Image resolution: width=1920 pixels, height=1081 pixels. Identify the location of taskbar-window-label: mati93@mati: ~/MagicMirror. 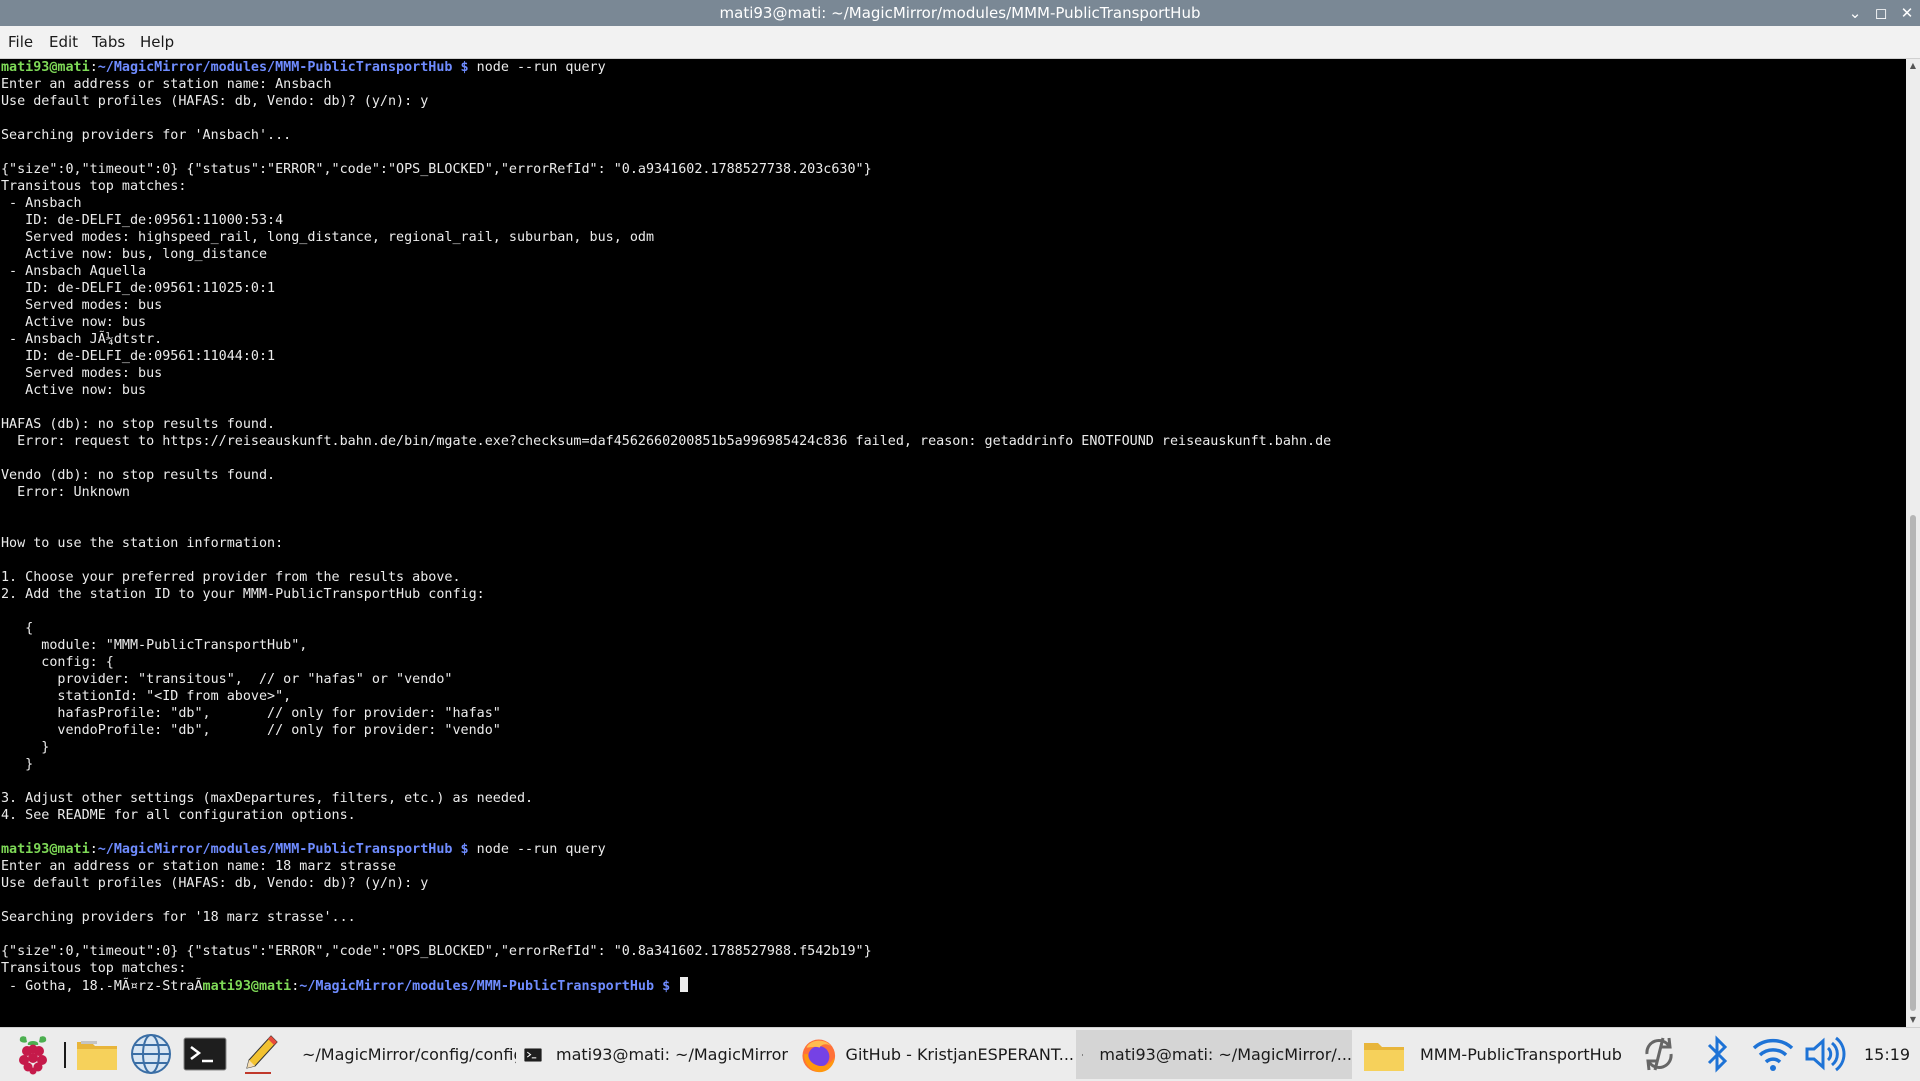
(672, 1054).